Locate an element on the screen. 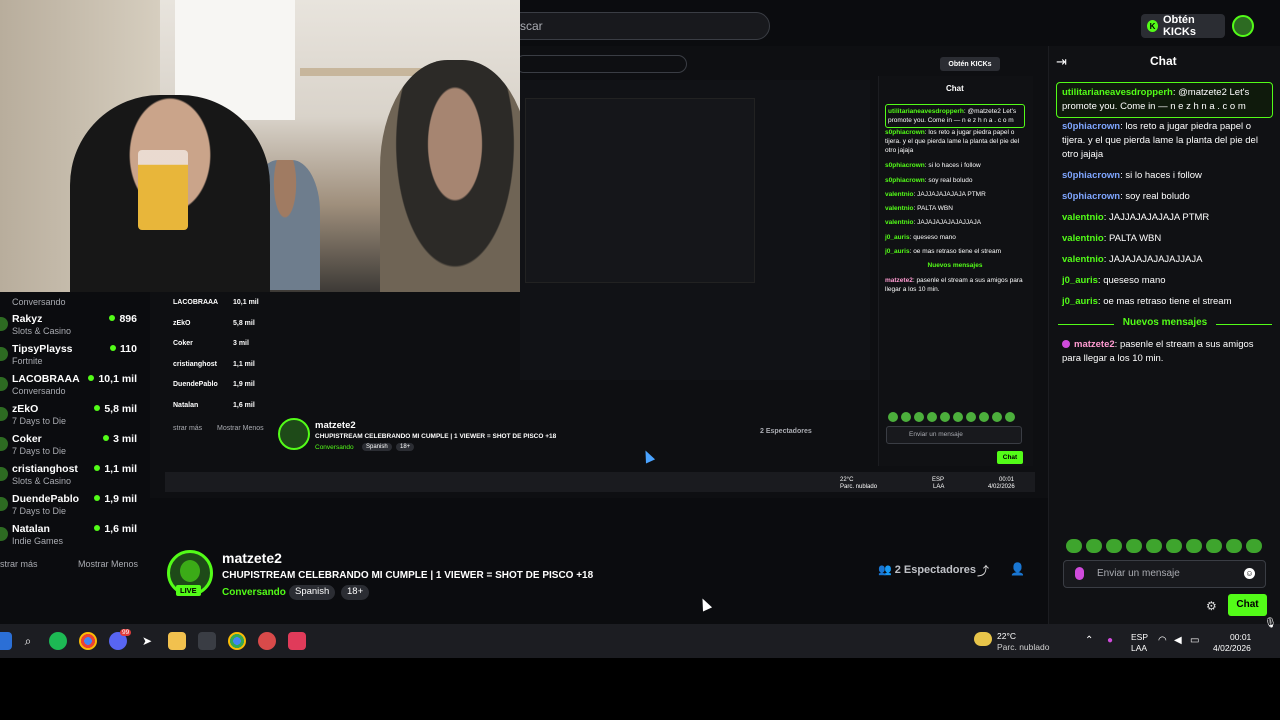 The height and width of the screenshot is (720, 1280). search-icon: ⌕ is located at coordinates (28, 641).